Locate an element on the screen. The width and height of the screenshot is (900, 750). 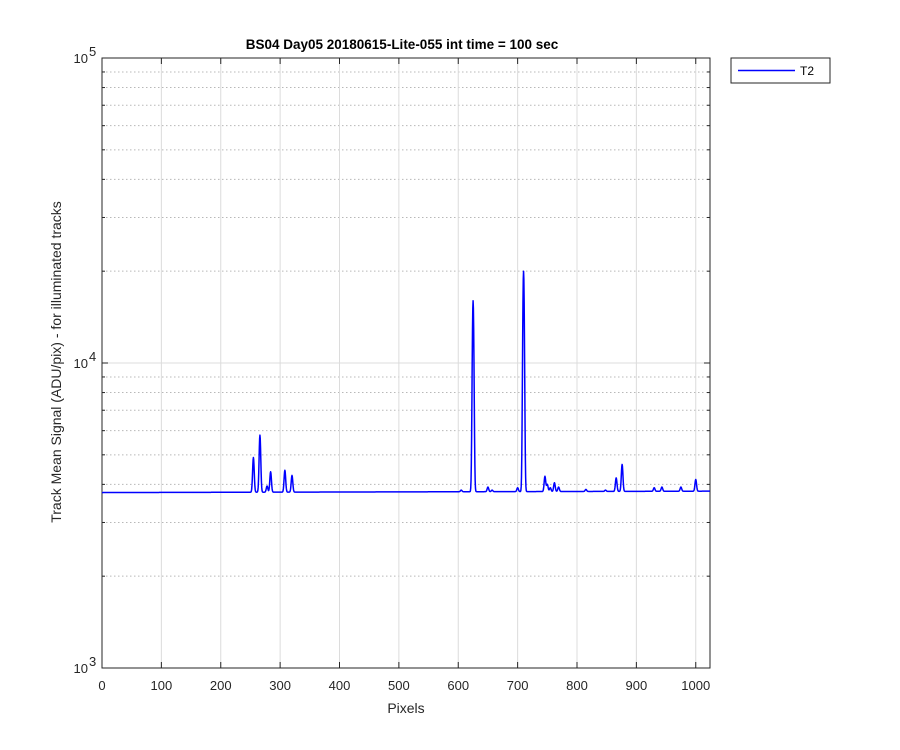
legend: T2 is located at coordinates (780, 70).